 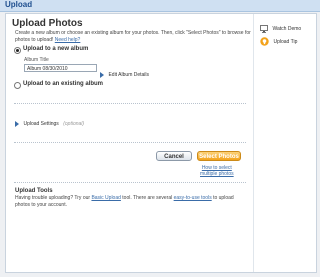 I want to click on upload-settings-toggle: Upload Settings (optional), so click(x=49, y=124).